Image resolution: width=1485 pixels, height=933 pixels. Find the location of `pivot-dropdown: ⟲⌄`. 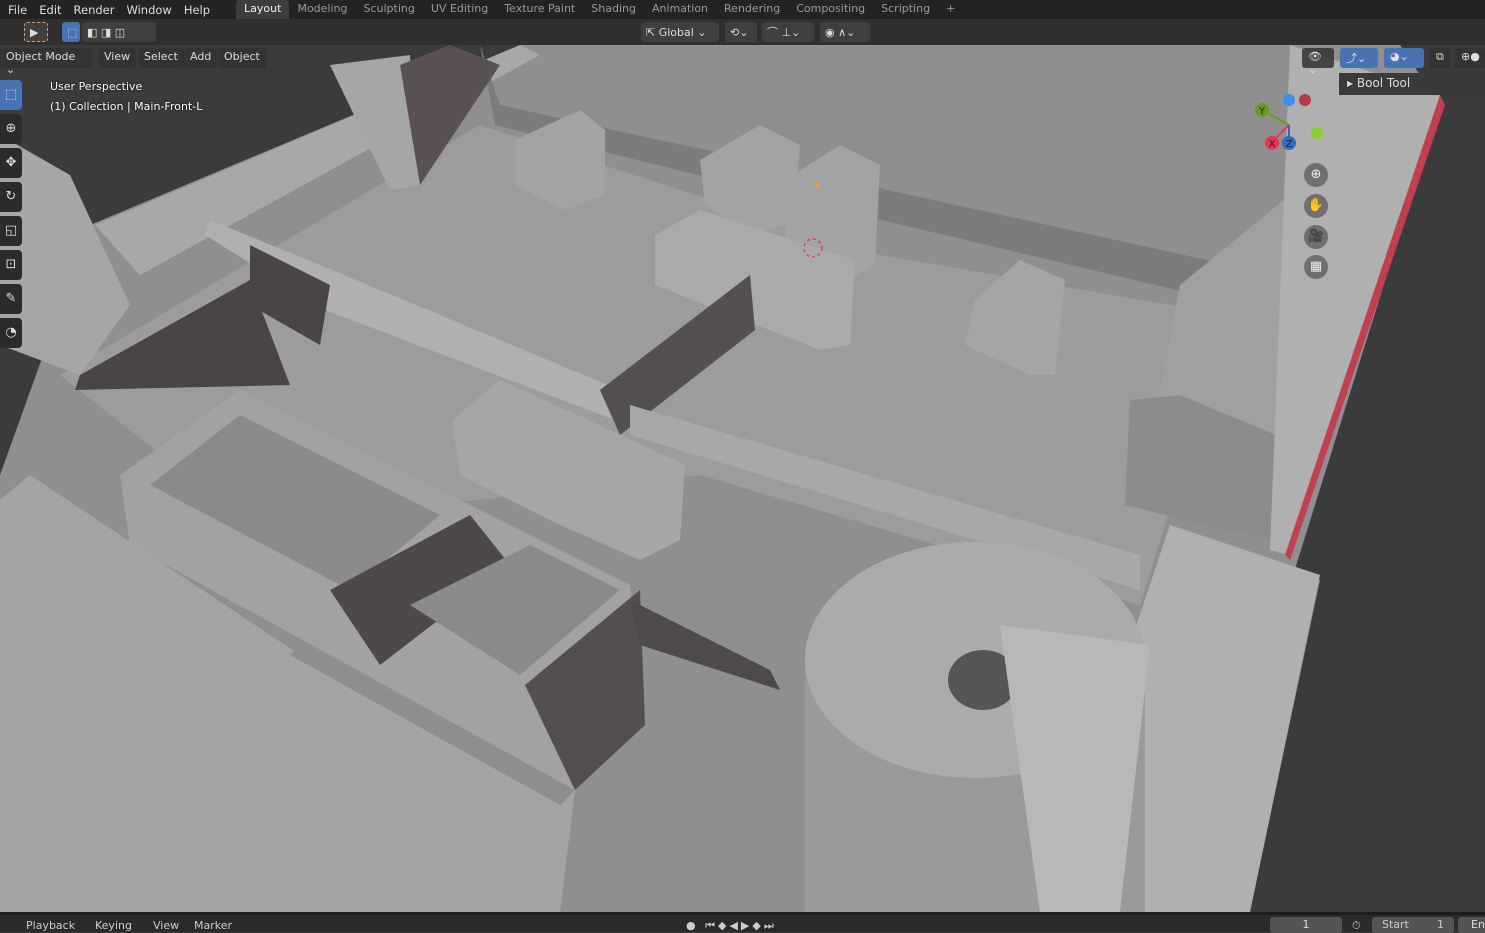

pivot-dropdown: ⟲⌄ is located at coordinates (741, 32).